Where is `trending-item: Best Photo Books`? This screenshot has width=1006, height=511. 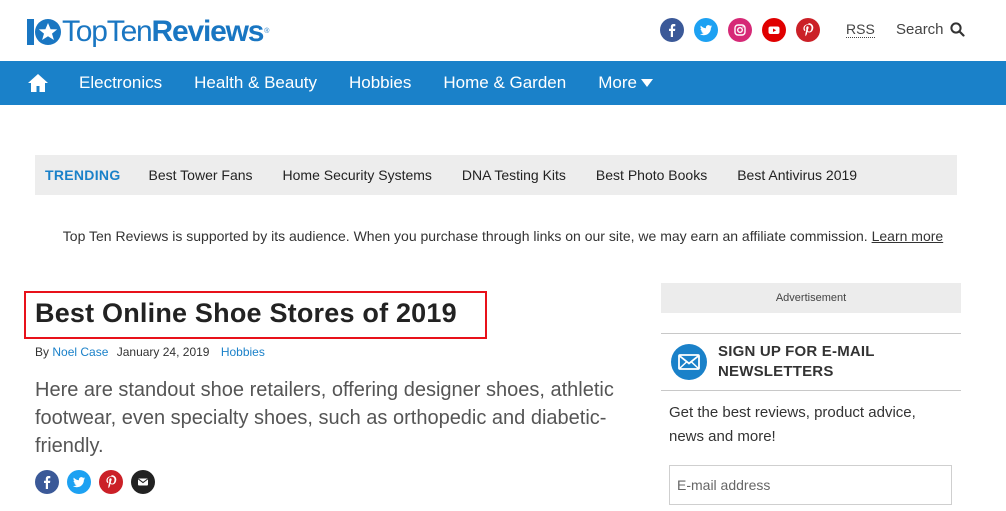 trending-item: Best Photo Books is located at coordinates (651, 175).